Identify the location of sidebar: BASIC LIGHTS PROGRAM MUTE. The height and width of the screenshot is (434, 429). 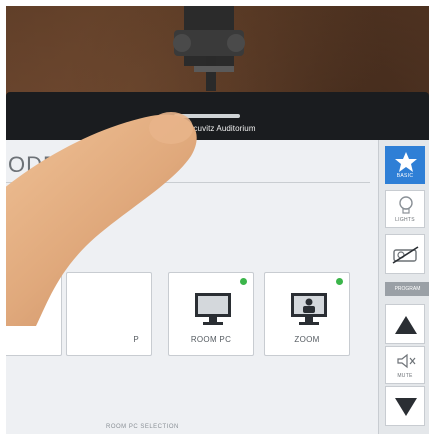
(403, 287).